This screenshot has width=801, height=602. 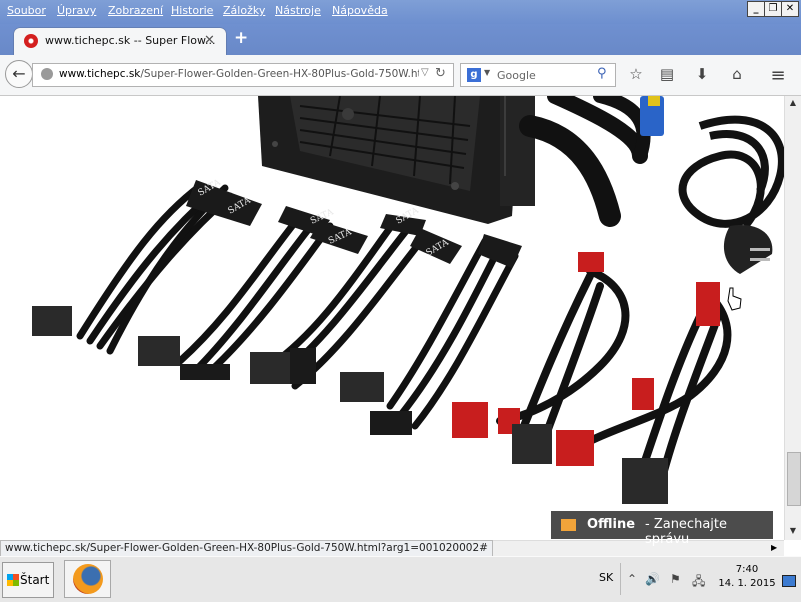 What do you see at coordinates (35, 580) in the screenshot?
I see `start-label: Štart` at bounding box center [35, 580].